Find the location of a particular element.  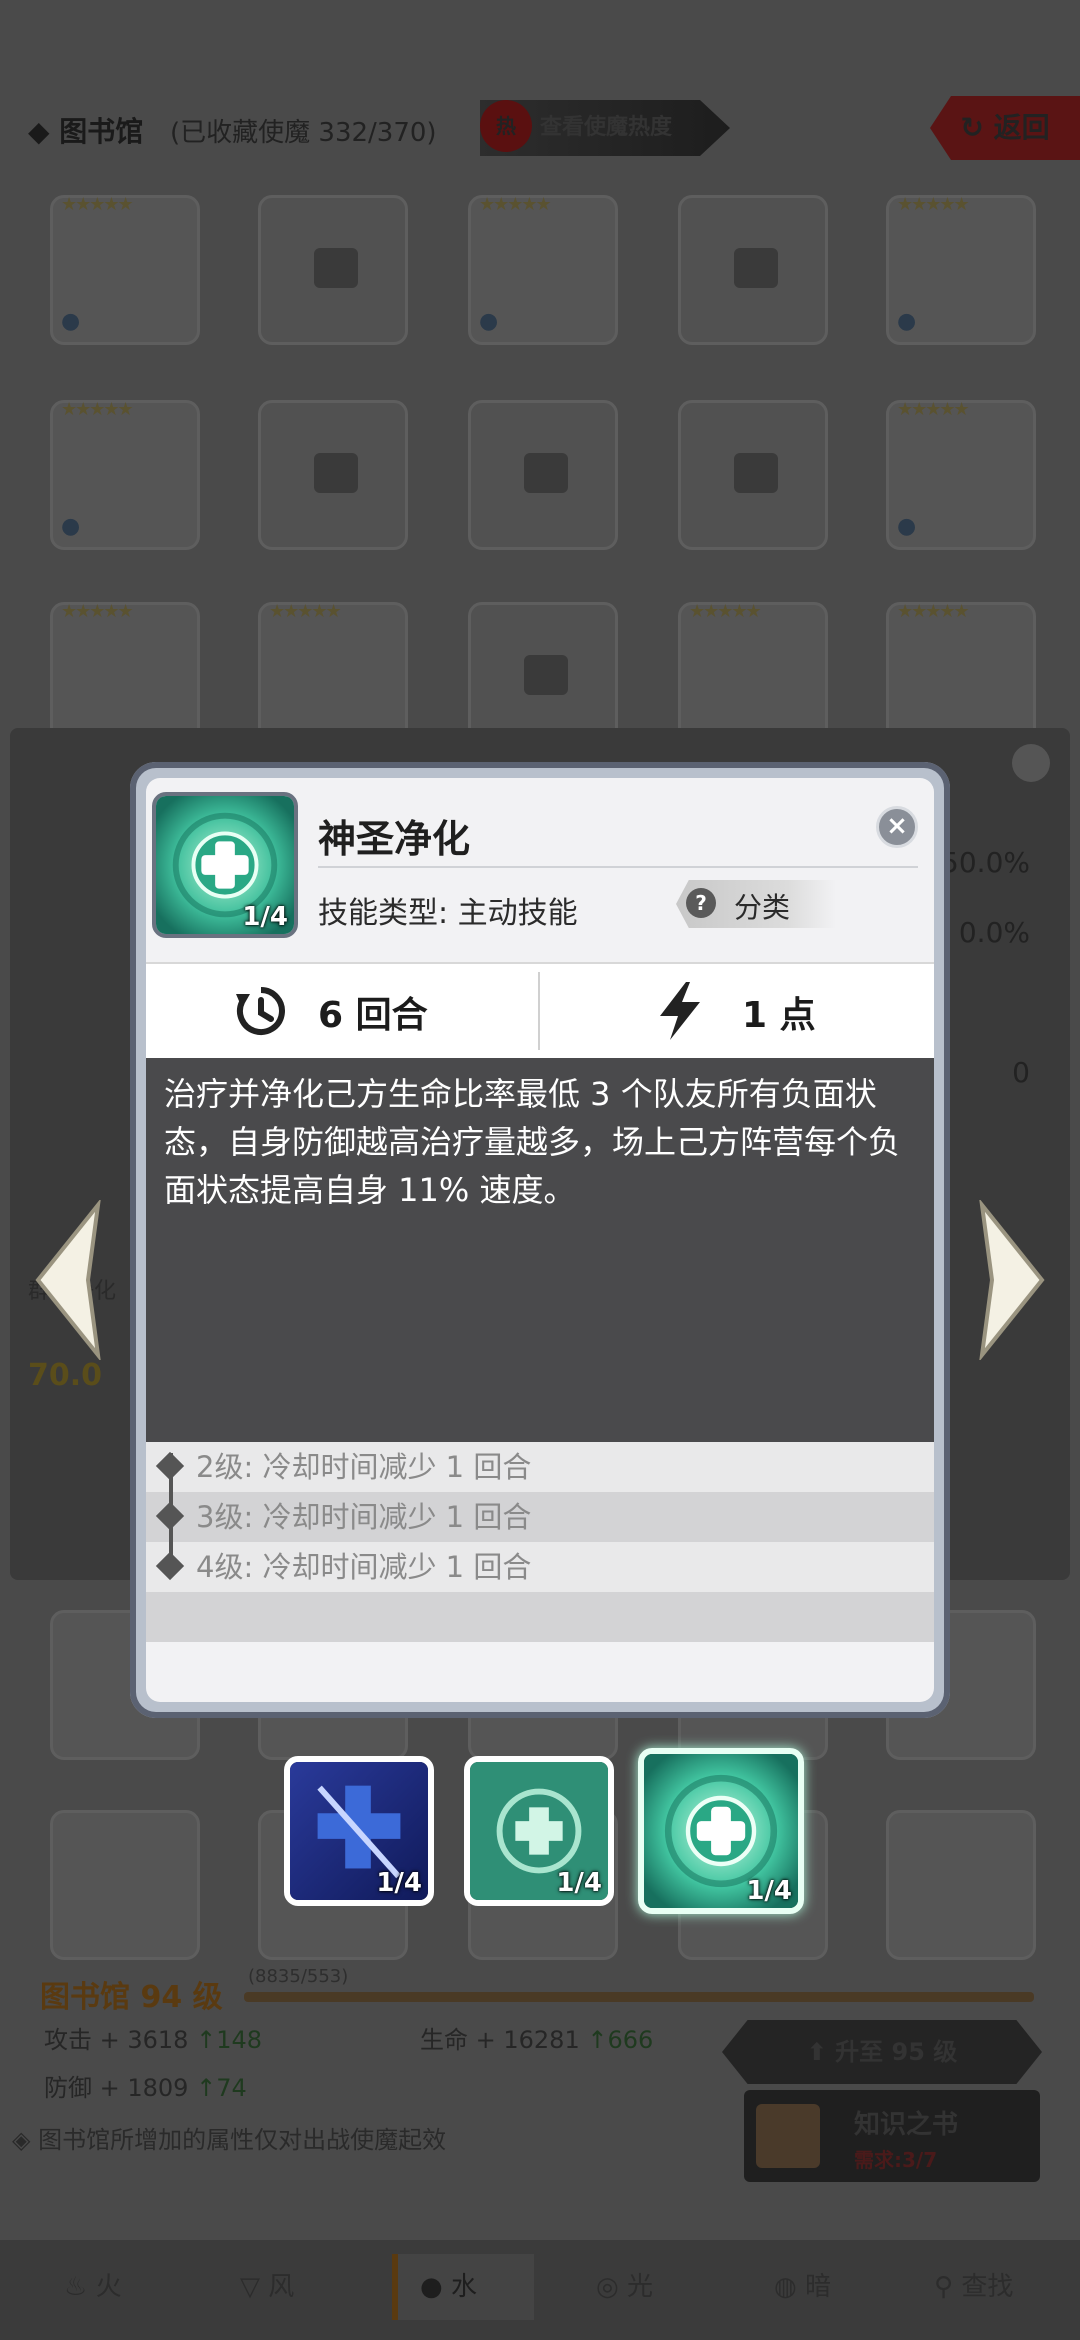

level-row: 2级: 冷却时间减少 1 回合 is located at coordinates (540, 1467).